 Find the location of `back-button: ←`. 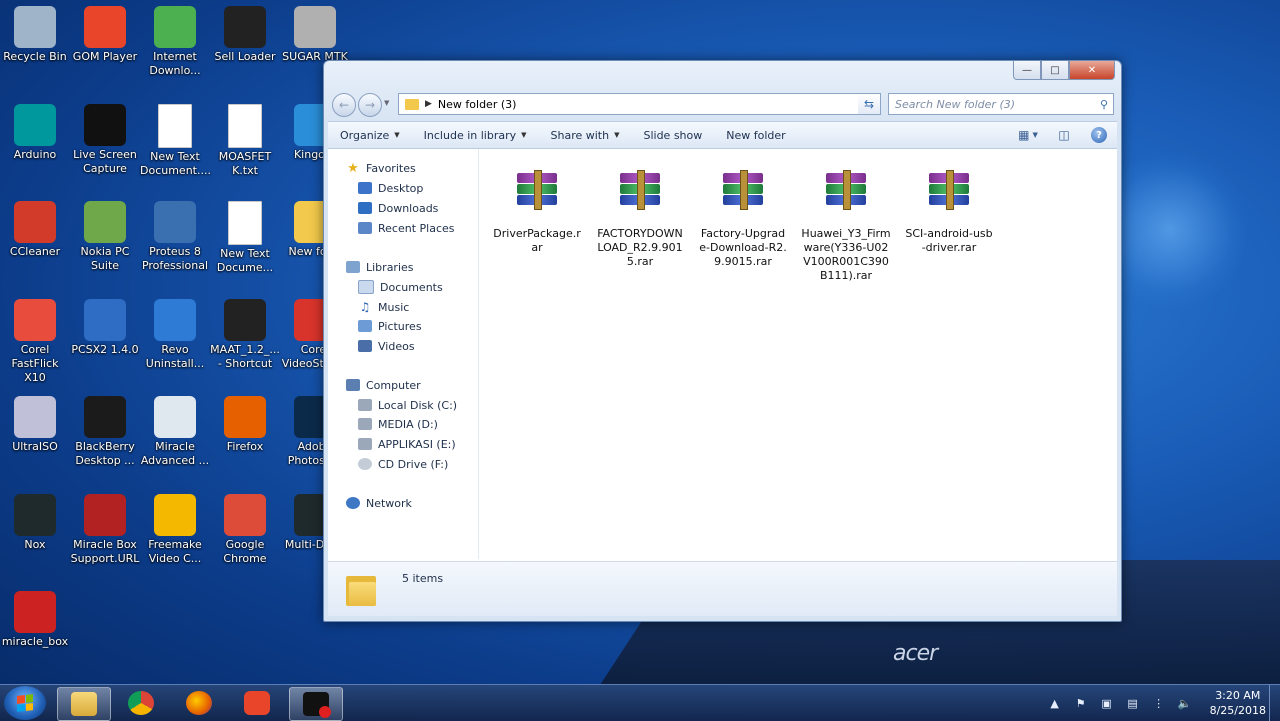

back-button: ← is located at coordinates (344, 105).